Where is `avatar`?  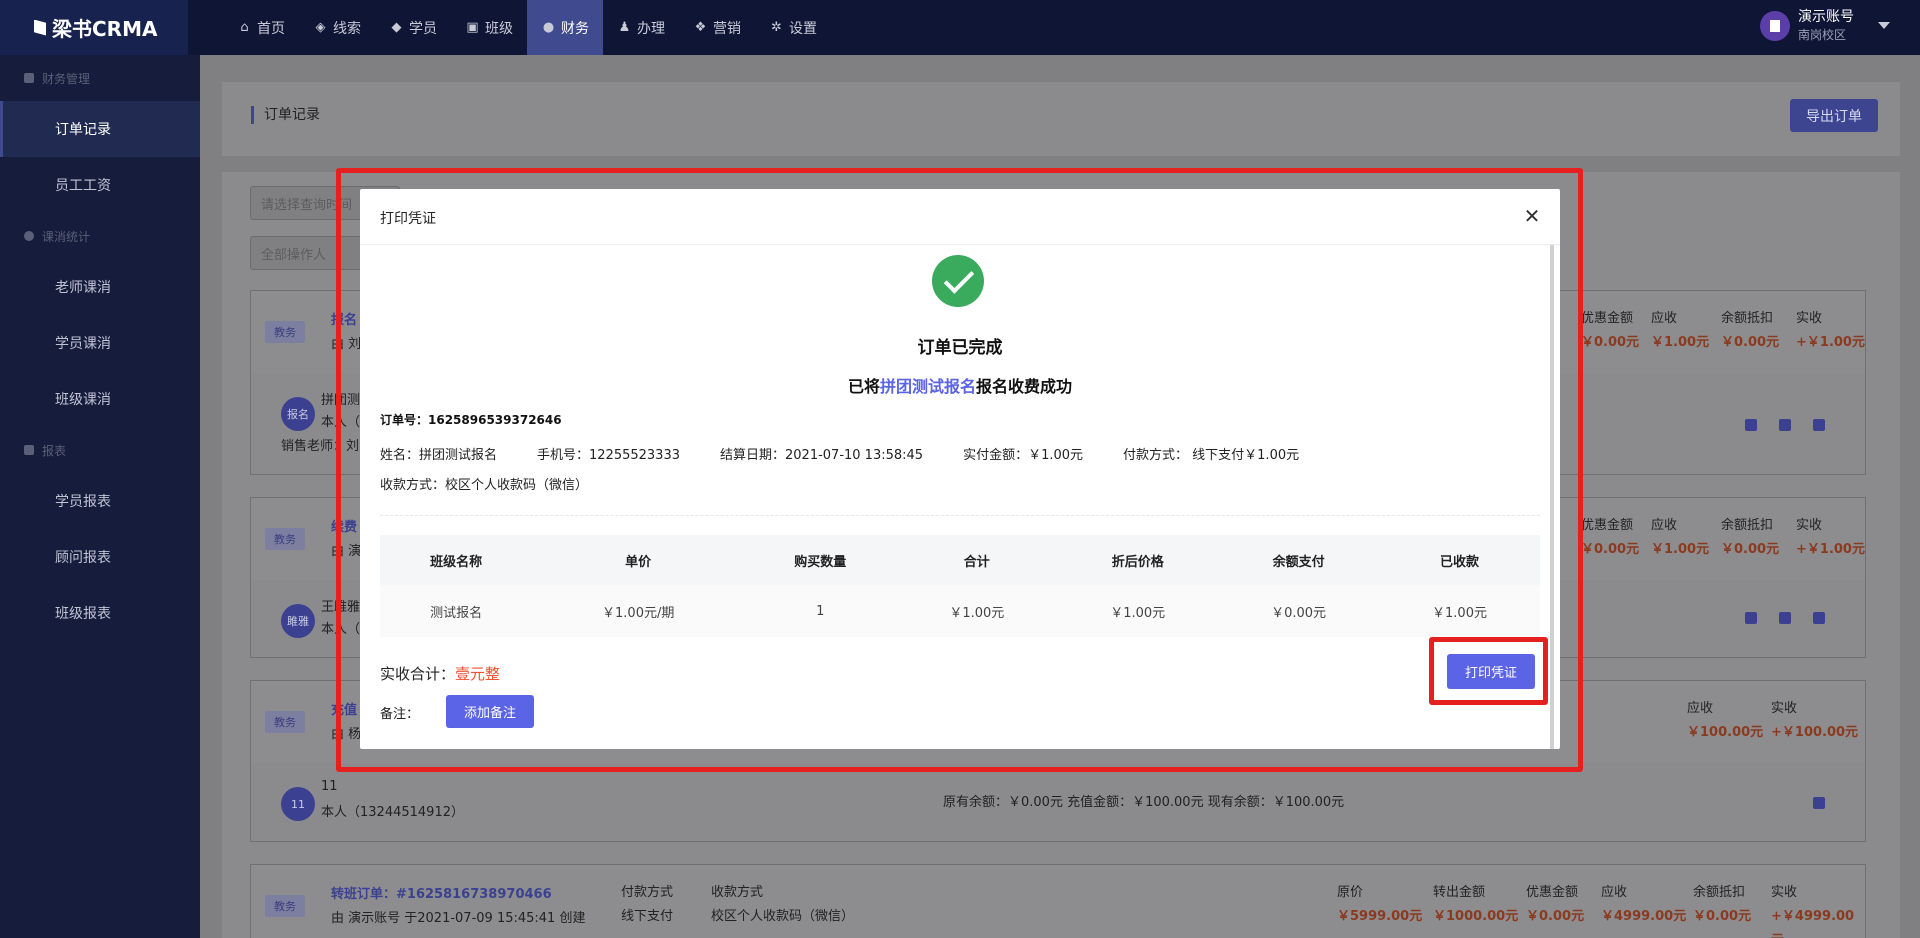
avatar is located at coordinates (1775, 25).